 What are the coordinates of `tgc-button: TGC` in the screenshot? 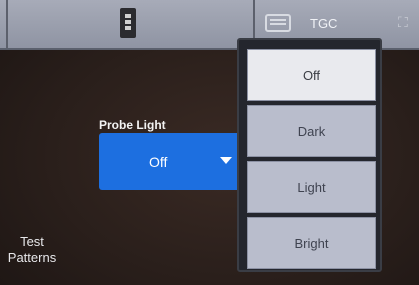 It's located at (323, 23).